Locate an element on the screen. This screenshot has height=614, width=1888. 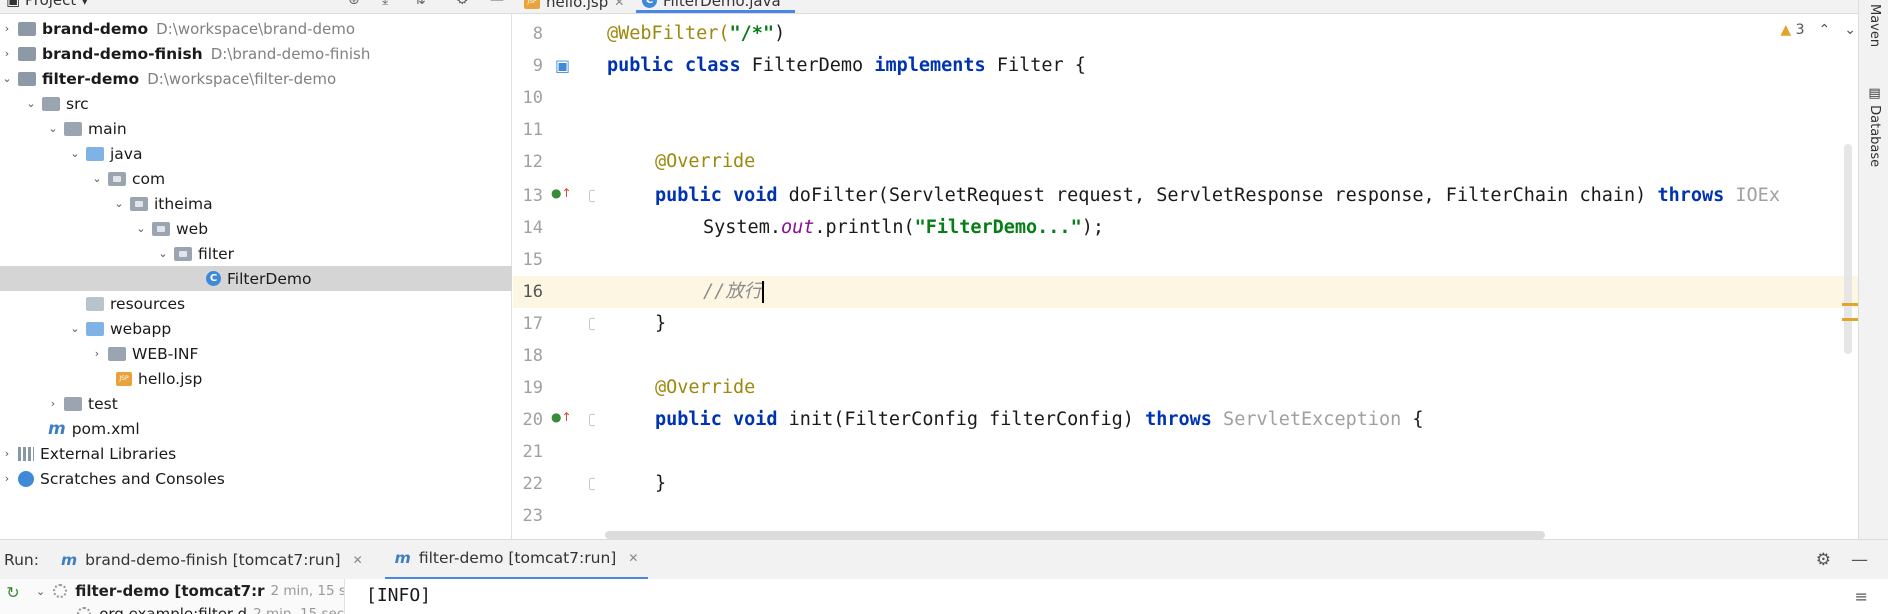
tree-item-resources: resources is located at coordinates (256, 303).